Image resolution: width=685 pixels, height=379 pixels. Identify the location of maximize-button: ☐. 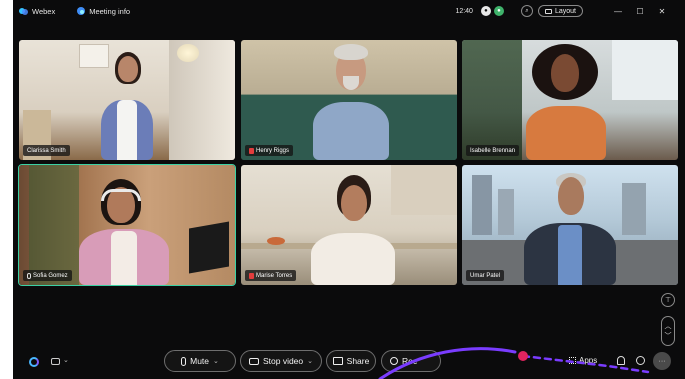
(640, 11).